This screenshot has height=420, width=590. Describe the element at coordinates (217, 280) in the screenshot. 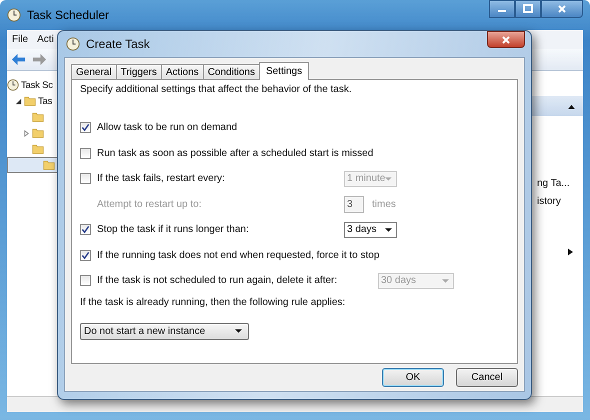

I see `option-label: If the task is not scheduled to run again, delete it after:` at that location.